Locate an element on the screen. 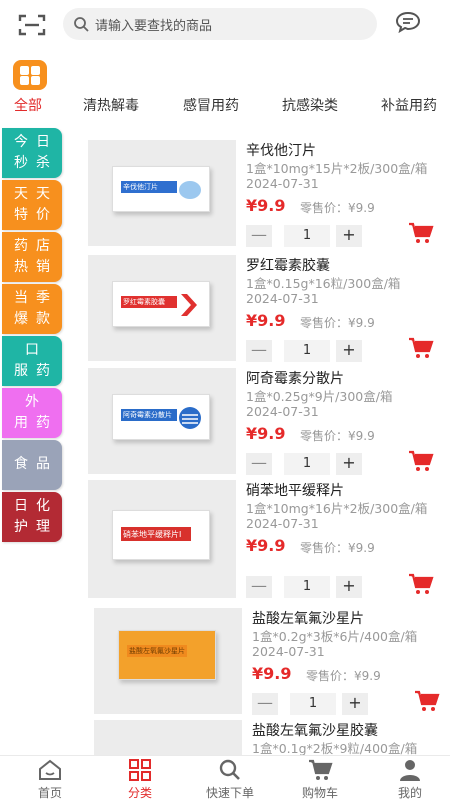 This screenshot has height=800, width=450. nav-cart: 购物车 is located at coordinates (320, 779).